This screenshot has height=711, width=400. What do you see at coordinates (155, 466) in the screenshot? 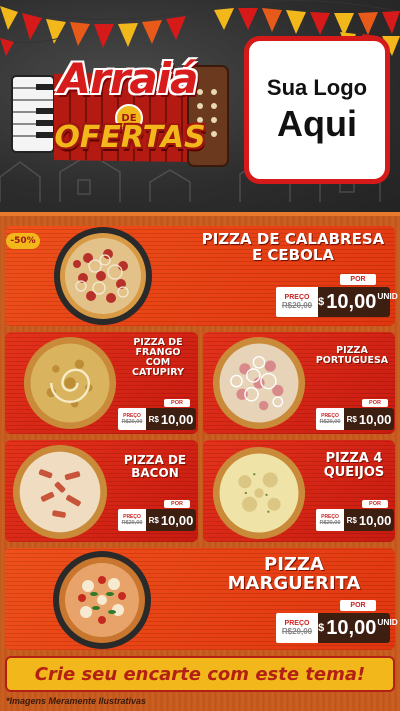
I see `product-name-bacon: PIZZA DE BACON` at bounding box center [155, 466].